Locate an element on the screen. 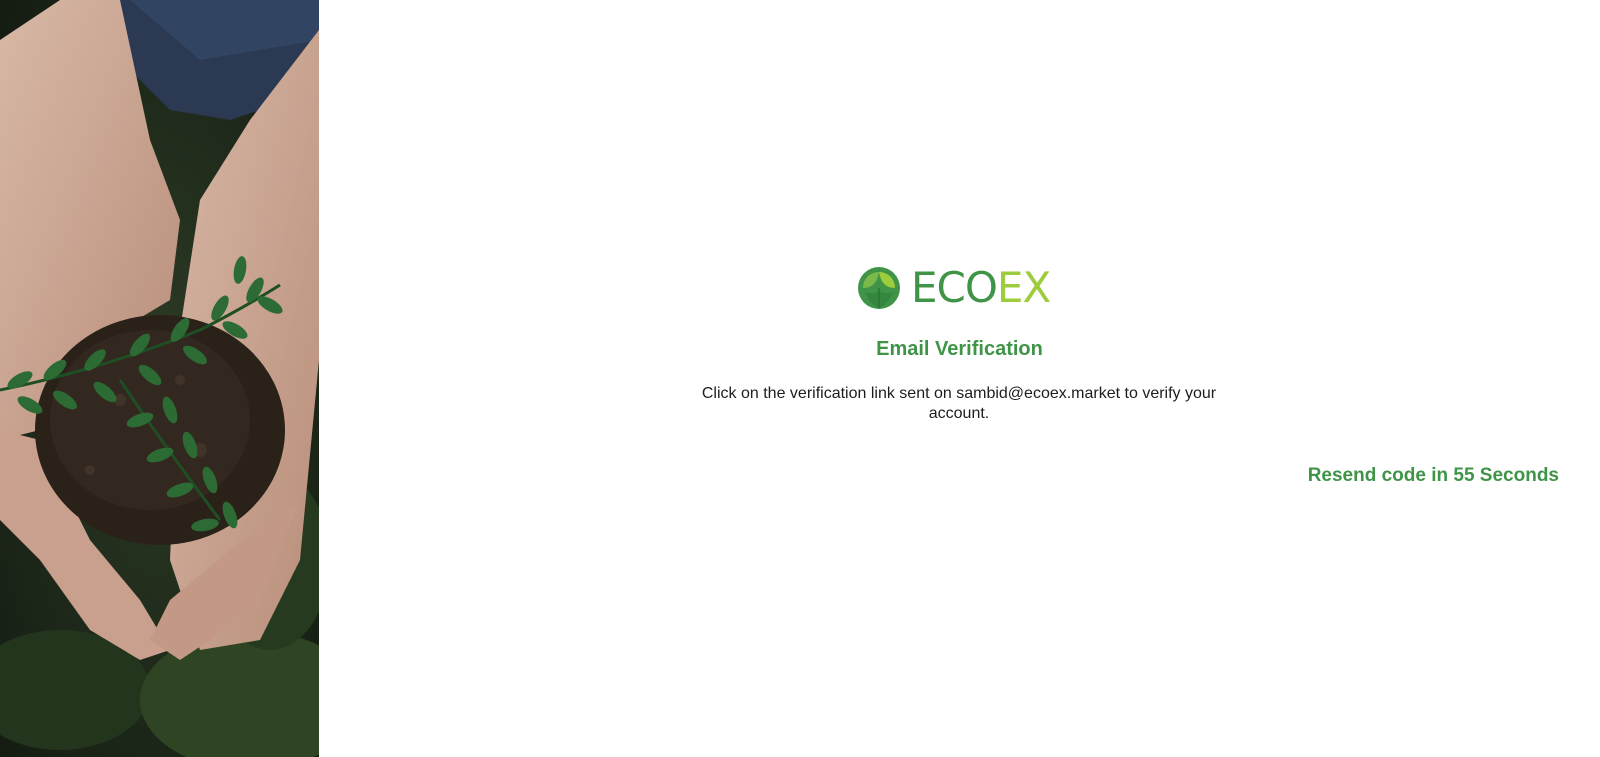  page-title: Email Verification is located at coordinates (959, 349).